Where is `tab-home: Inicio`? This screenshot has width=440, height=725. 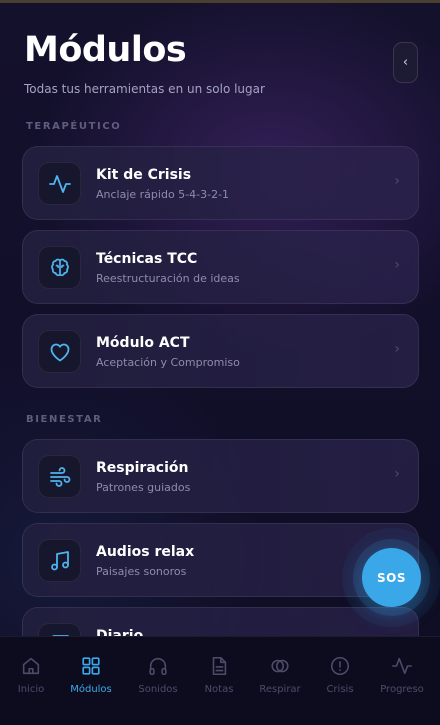 tab-home: Inicio is located at coordinates (31, 673).